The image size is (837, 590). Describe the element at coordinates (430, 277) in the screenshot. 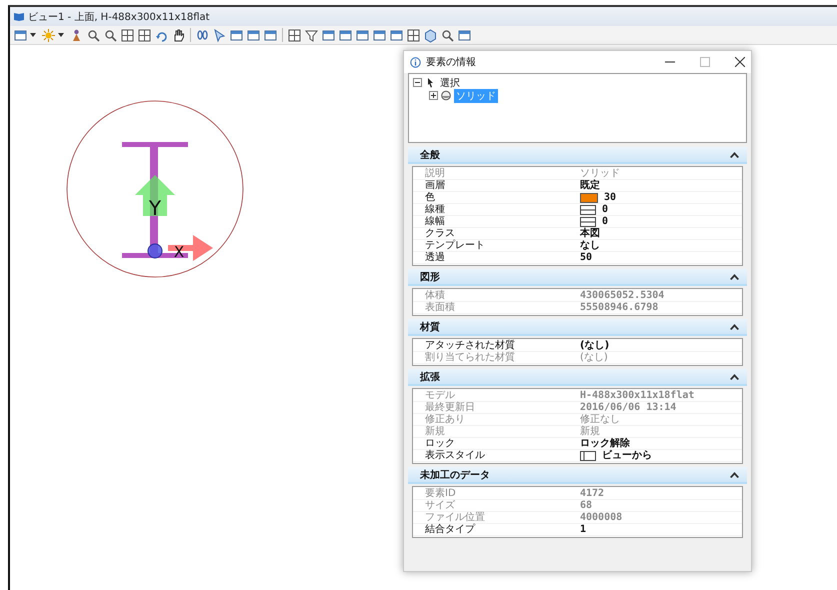

I see `section-title: 図形` at that location.